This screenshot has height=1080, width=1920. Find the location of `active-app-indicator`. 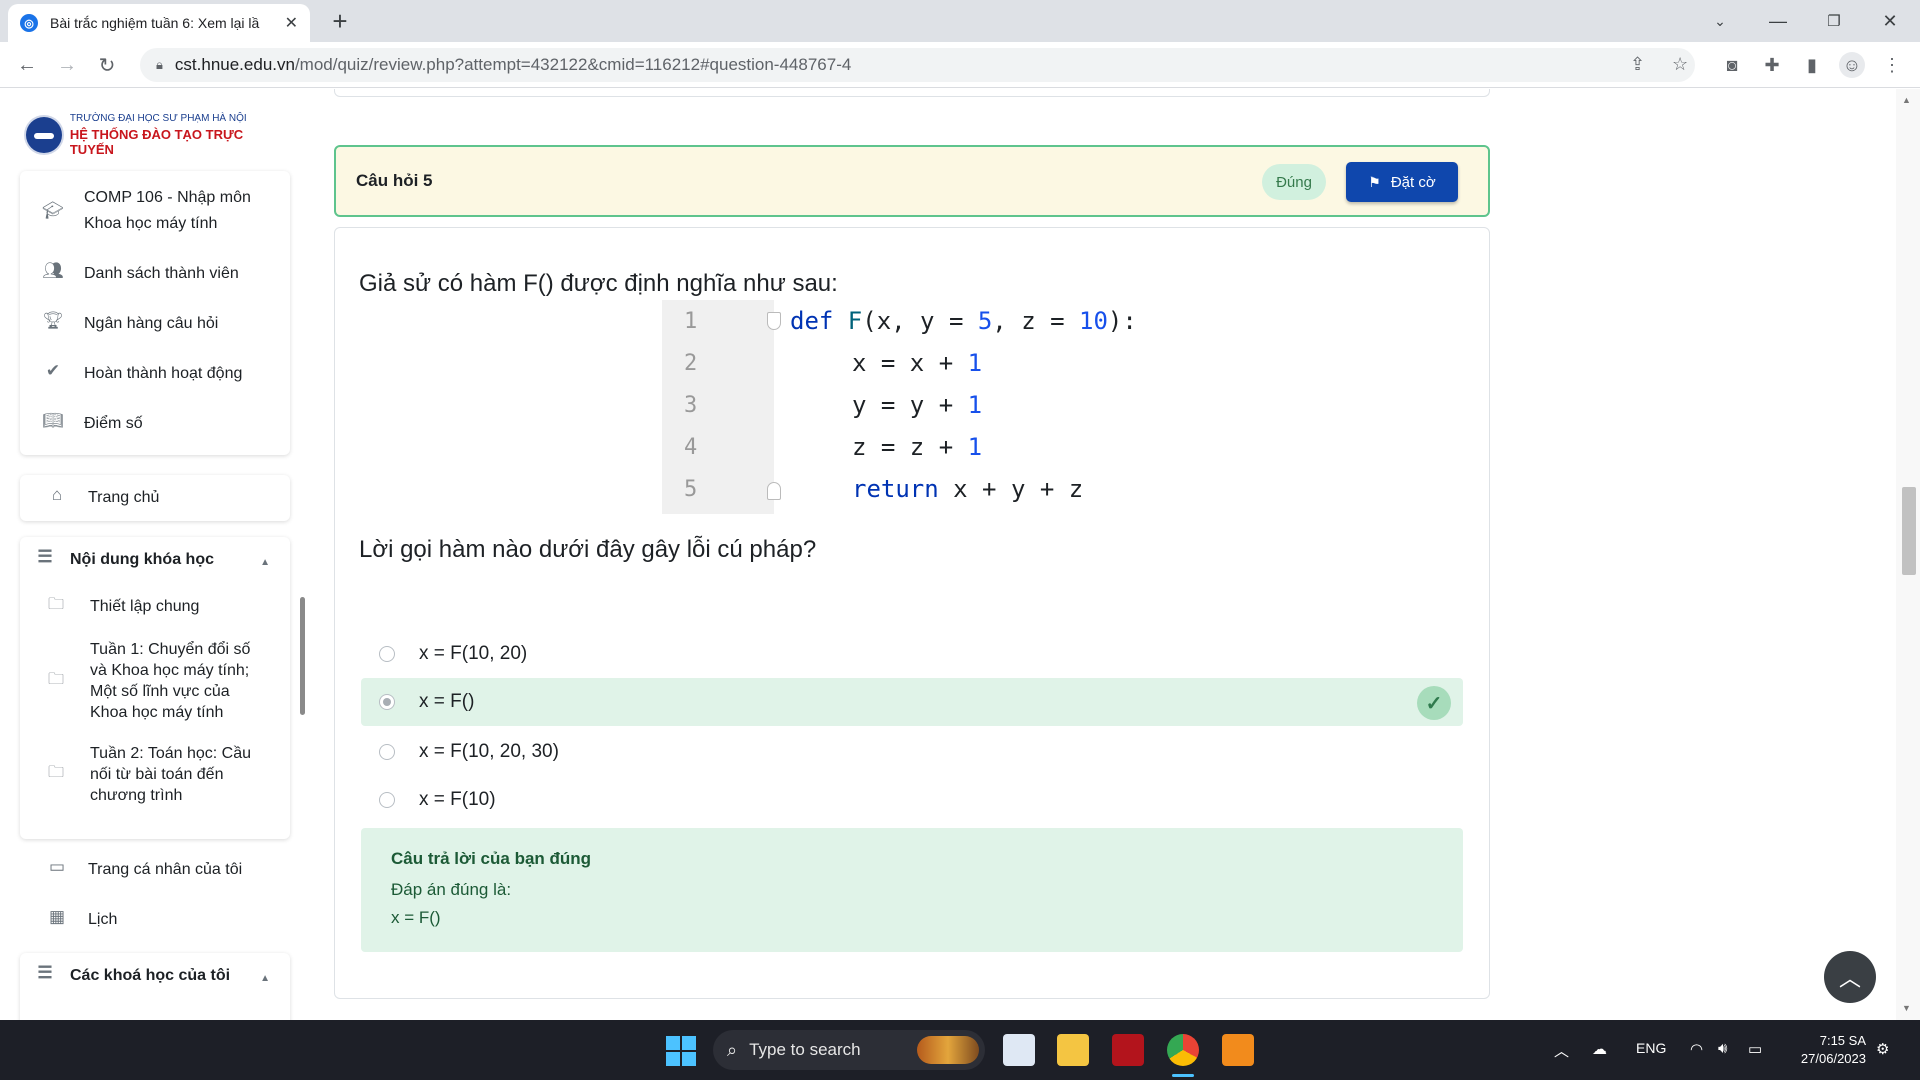

active-app-indicator is located at coordinates (1183, 1075).